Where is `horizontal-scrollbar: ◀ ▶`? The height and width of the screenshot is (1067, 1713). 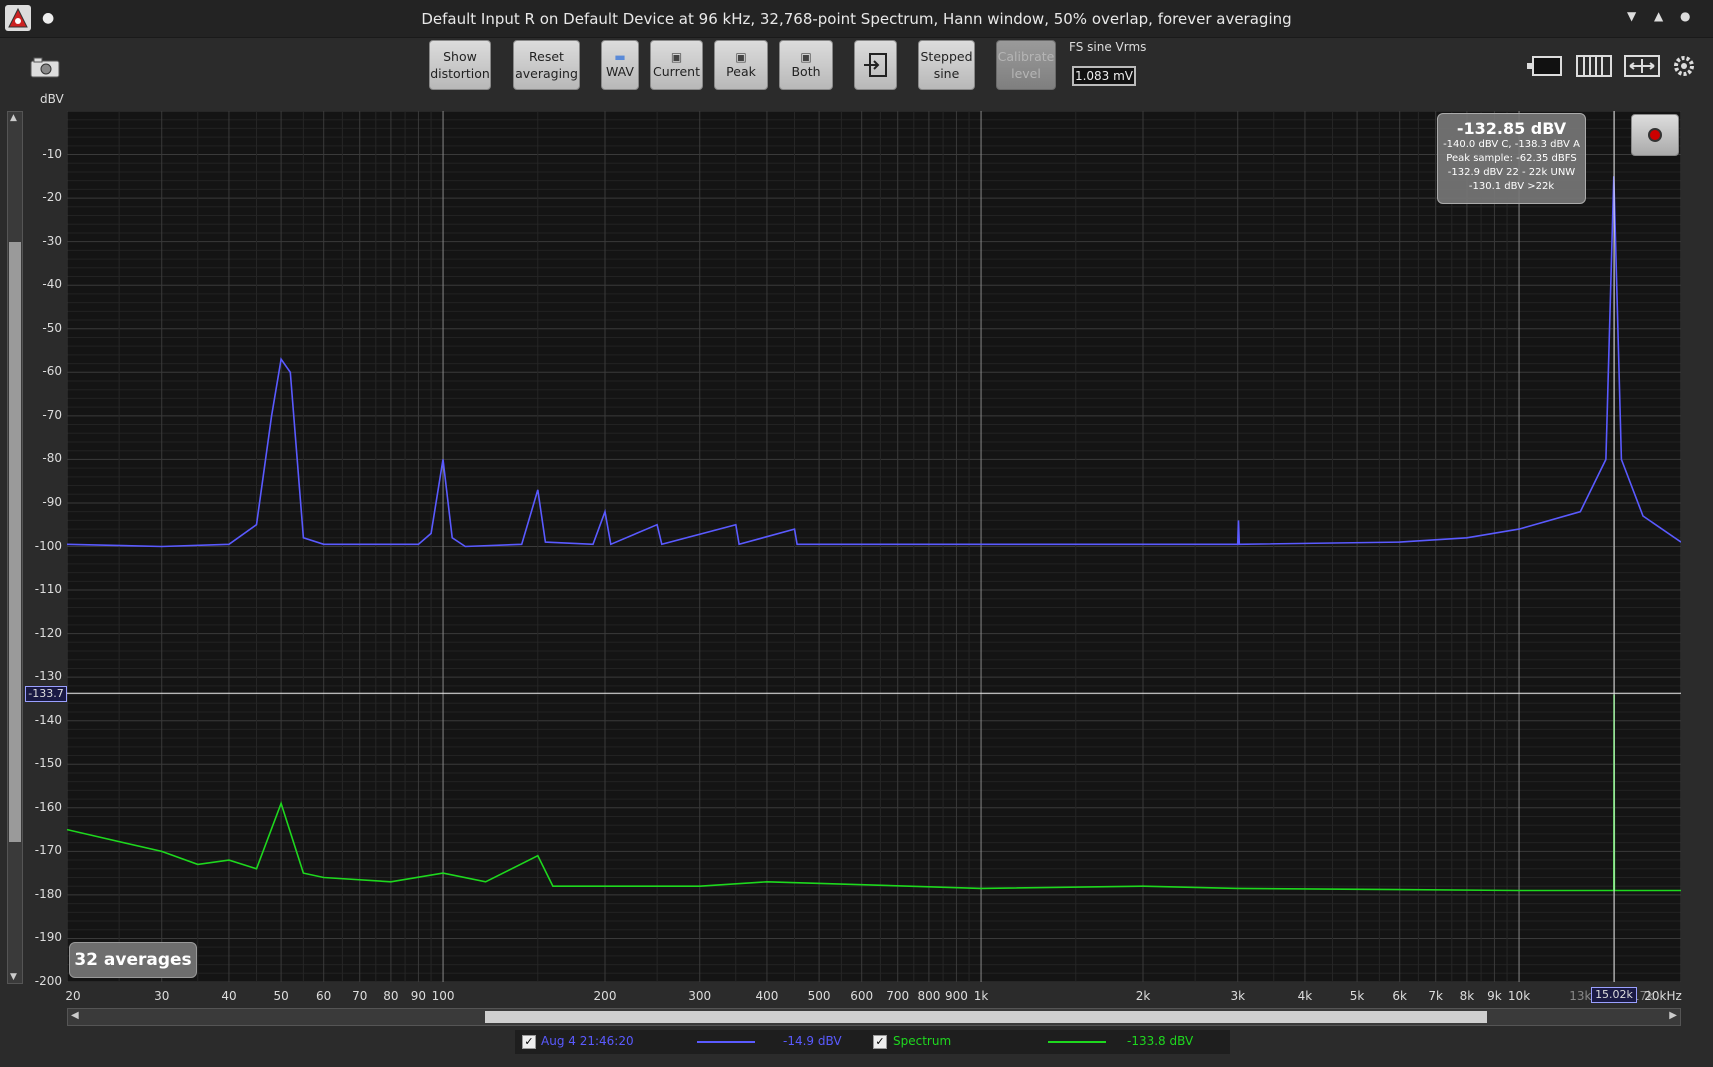
horizontal-scrollbar: ◀ ▶ is located at coordinates (874, 1017).